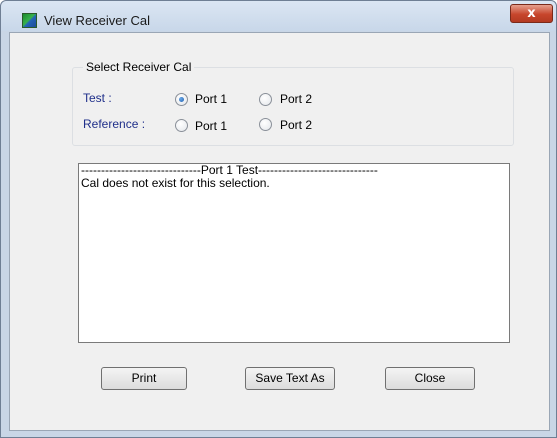 The height and width of the screenshot is (438, 557). What do you see at coordinates (531, 13) in the screenshot?
I see `window-close-button: x` at bounding box center [531, 13].